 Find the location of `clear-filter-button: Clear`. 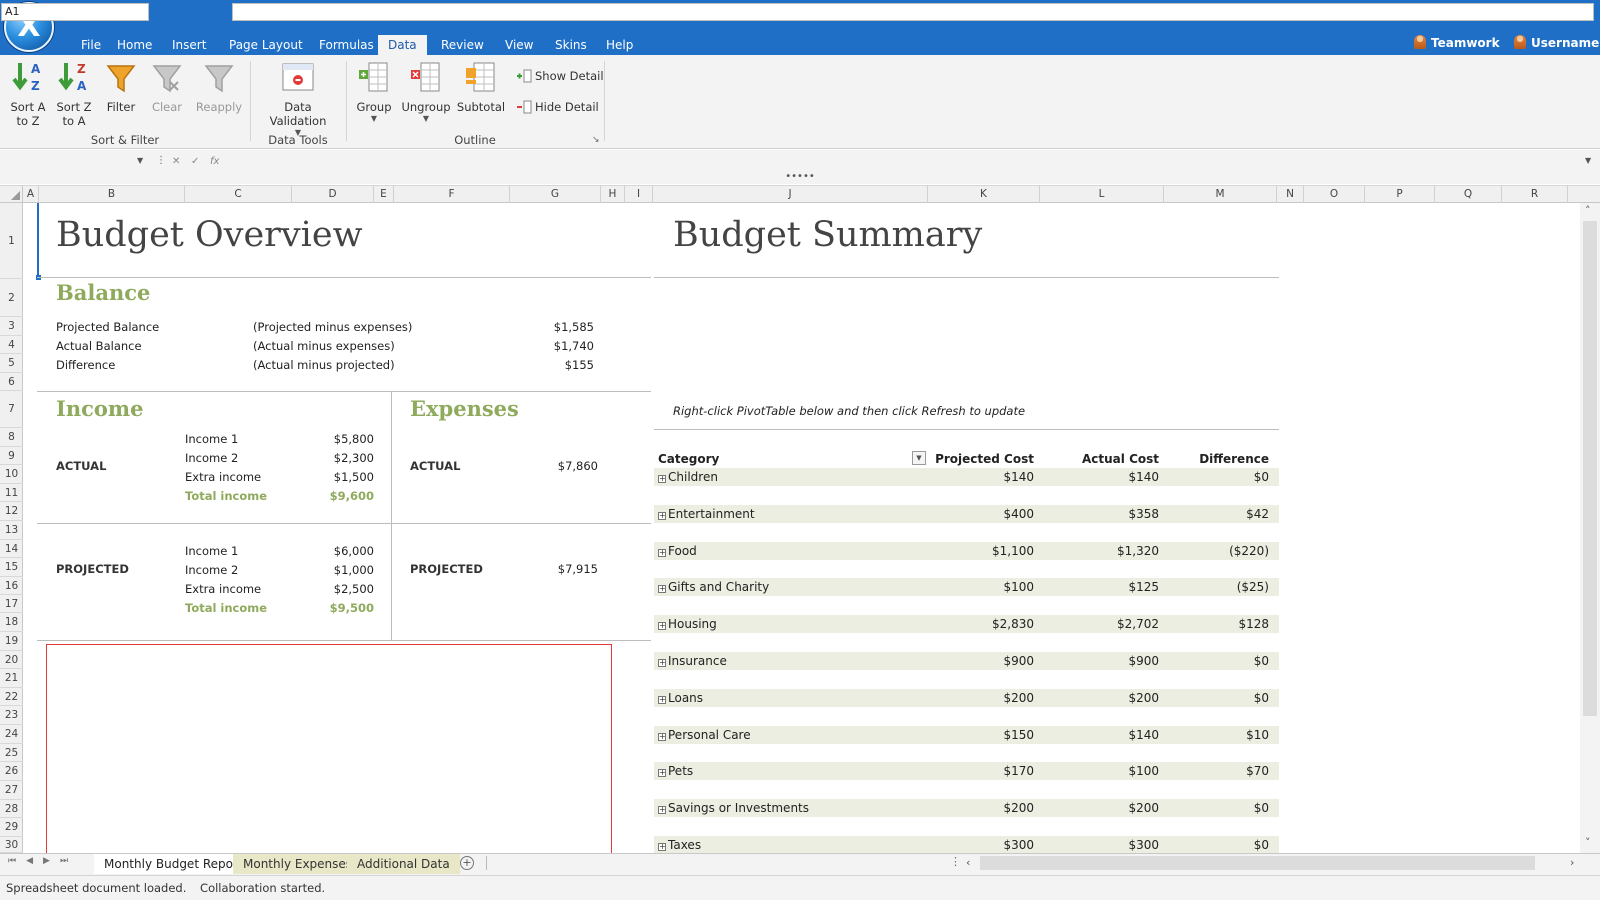

clear-filter-button: Clear is located at coordinates (167, 95).